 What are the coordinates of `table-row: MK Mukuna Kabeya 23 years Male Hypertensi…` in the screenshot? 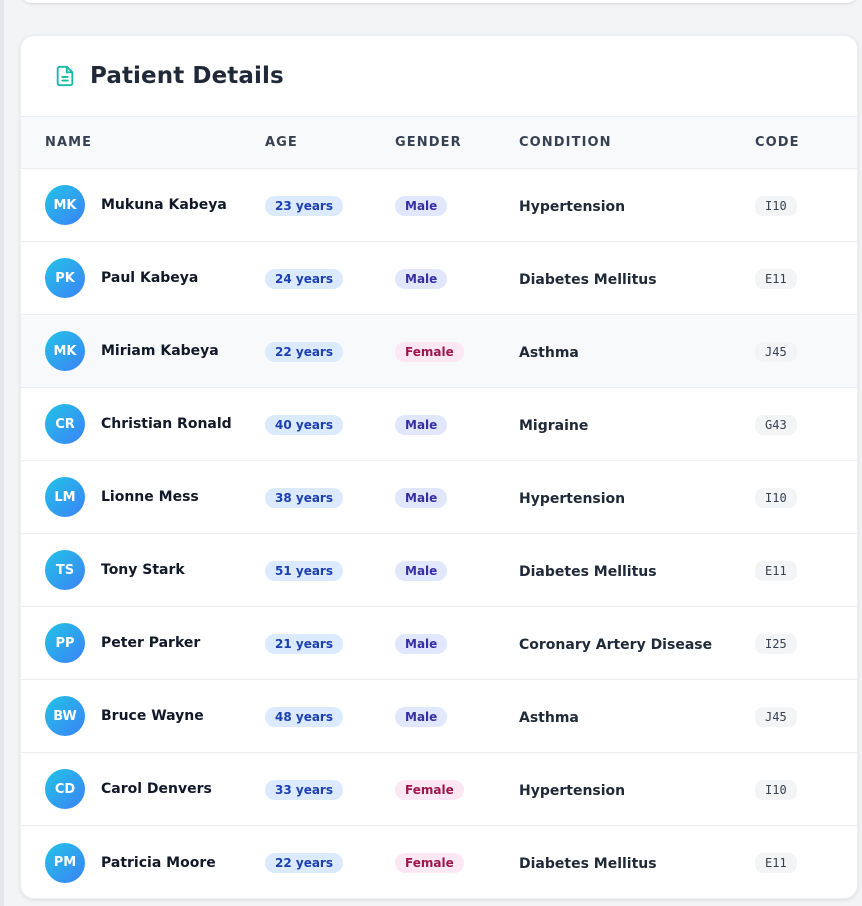 It's located at (439, 205).